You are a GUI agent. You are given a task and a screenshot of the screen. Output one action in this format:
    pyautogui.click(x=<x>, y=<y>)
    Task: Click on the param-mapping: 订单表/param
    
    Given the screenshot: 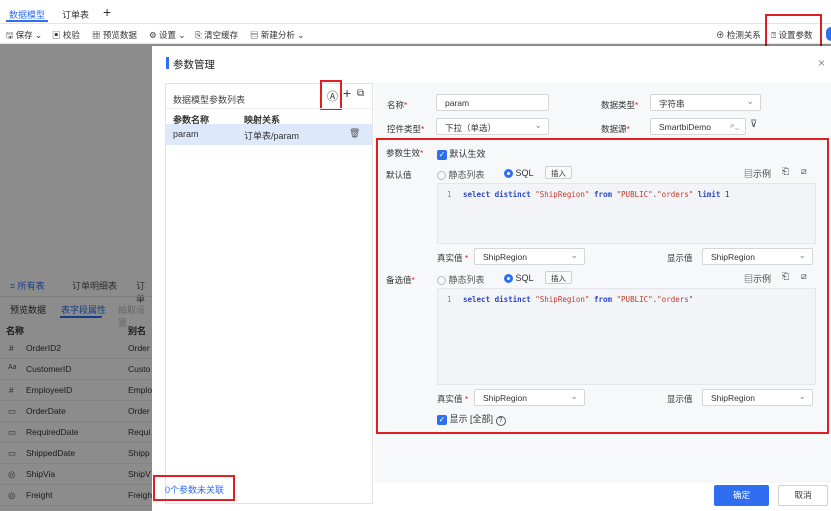 What is the action you would take?
    pyautogui.click(x=272, y=136)
    